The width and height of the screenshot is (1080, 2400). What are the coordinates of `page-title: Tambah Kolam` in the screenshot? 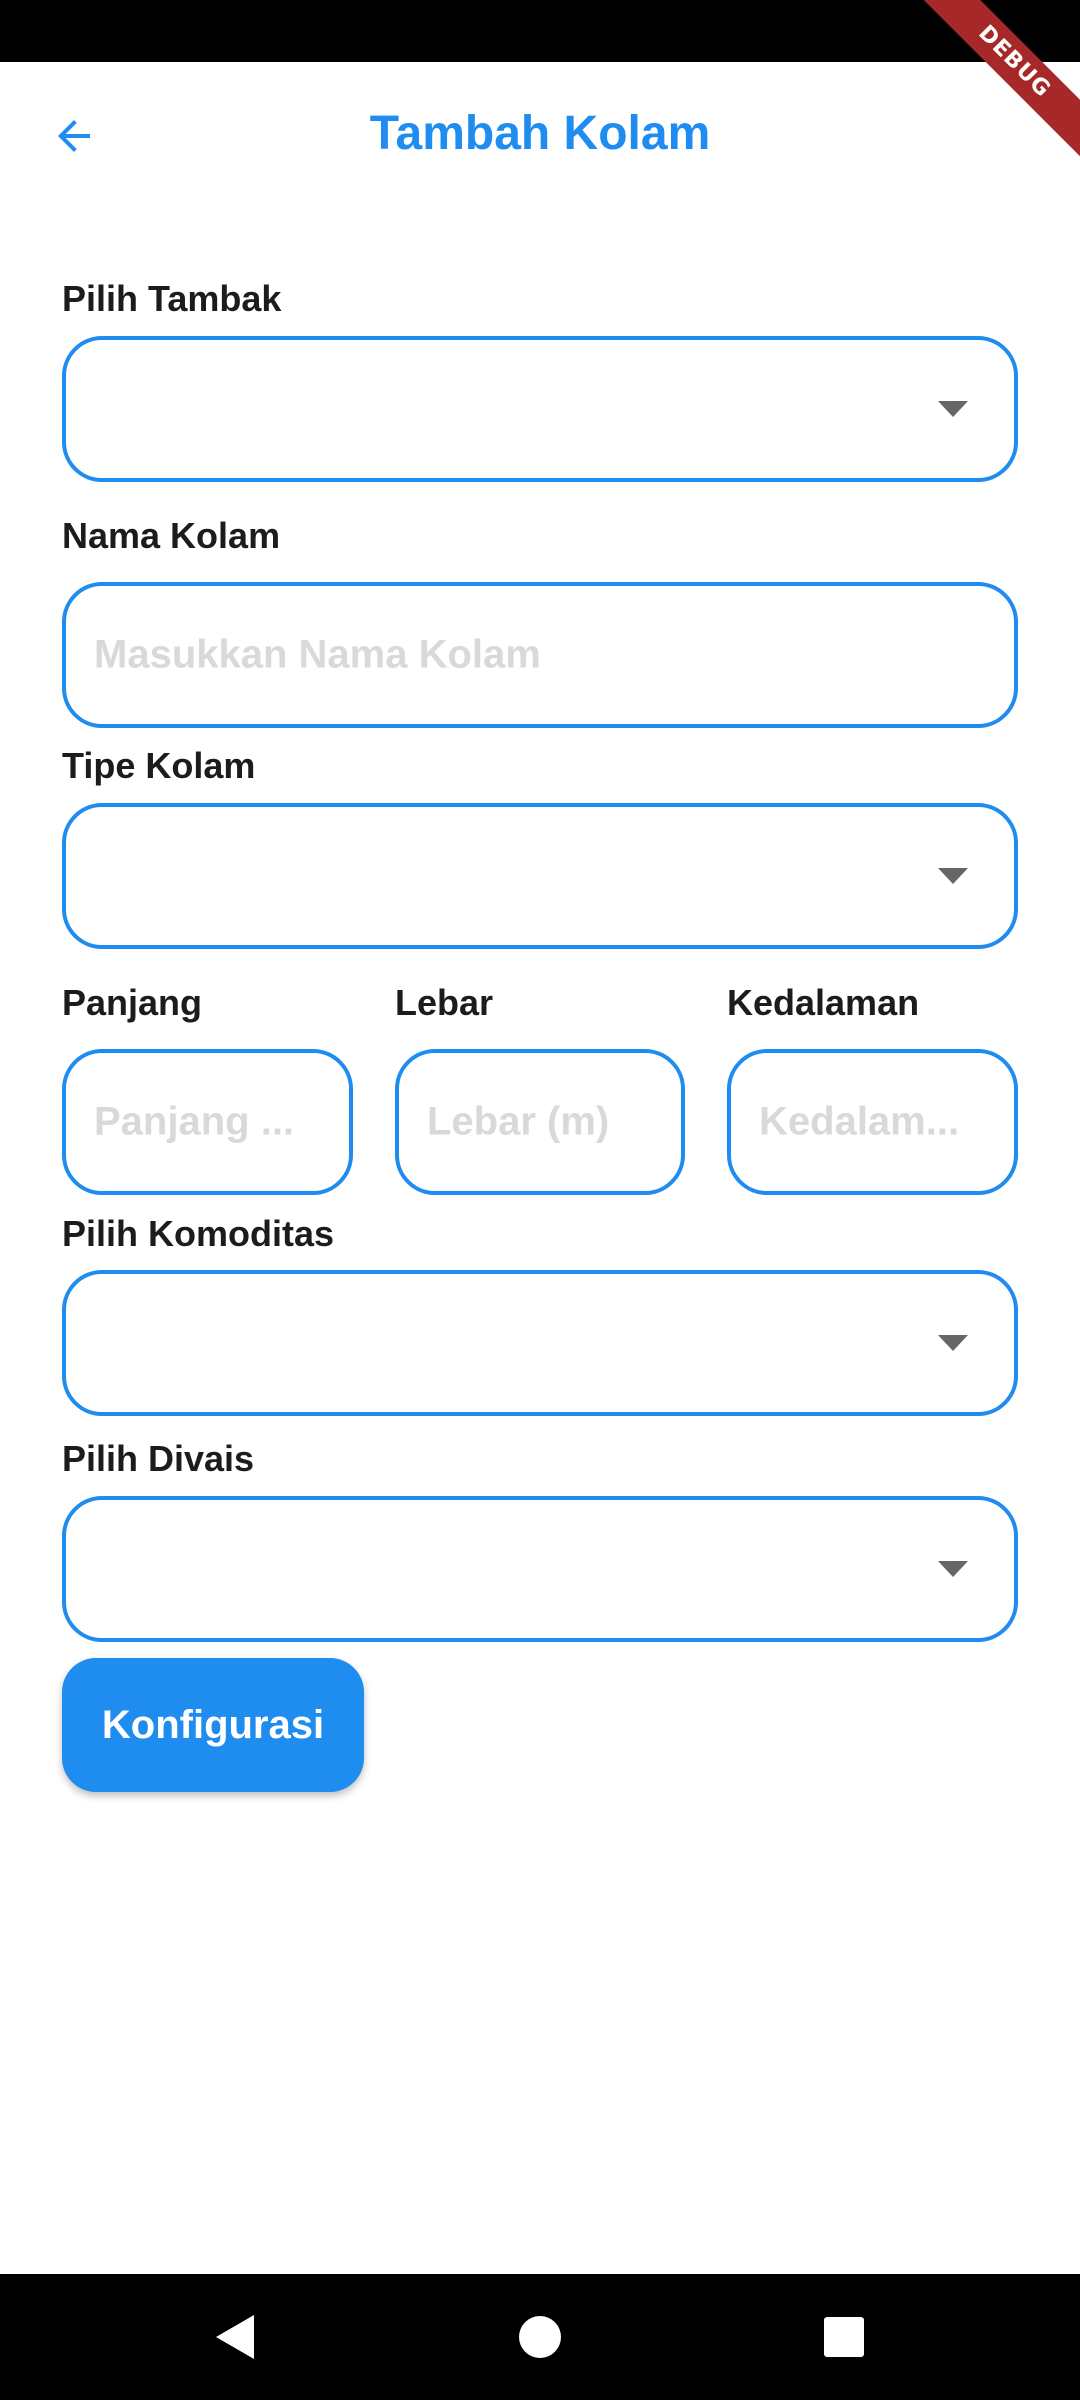 It's located at (540, 133).